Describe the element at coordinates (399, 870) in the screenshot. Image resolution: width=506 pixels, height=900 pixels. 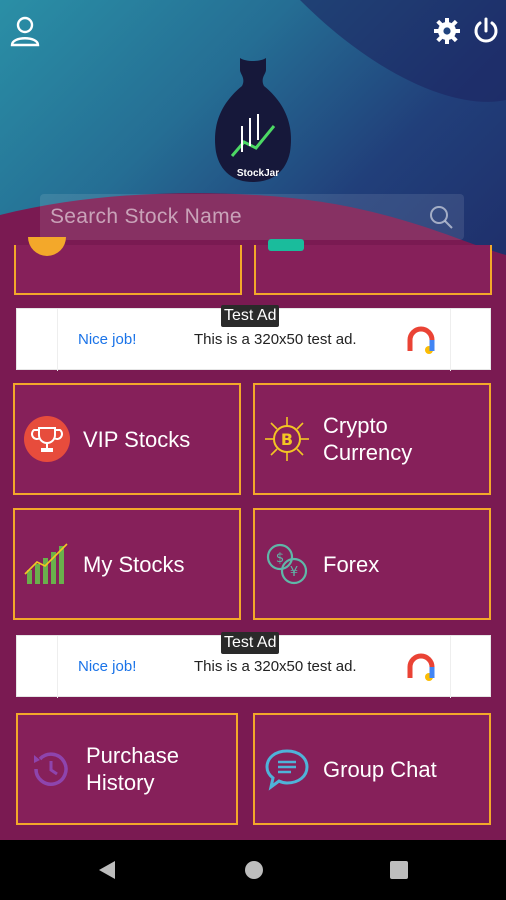
I see `recents-icon` at that location.